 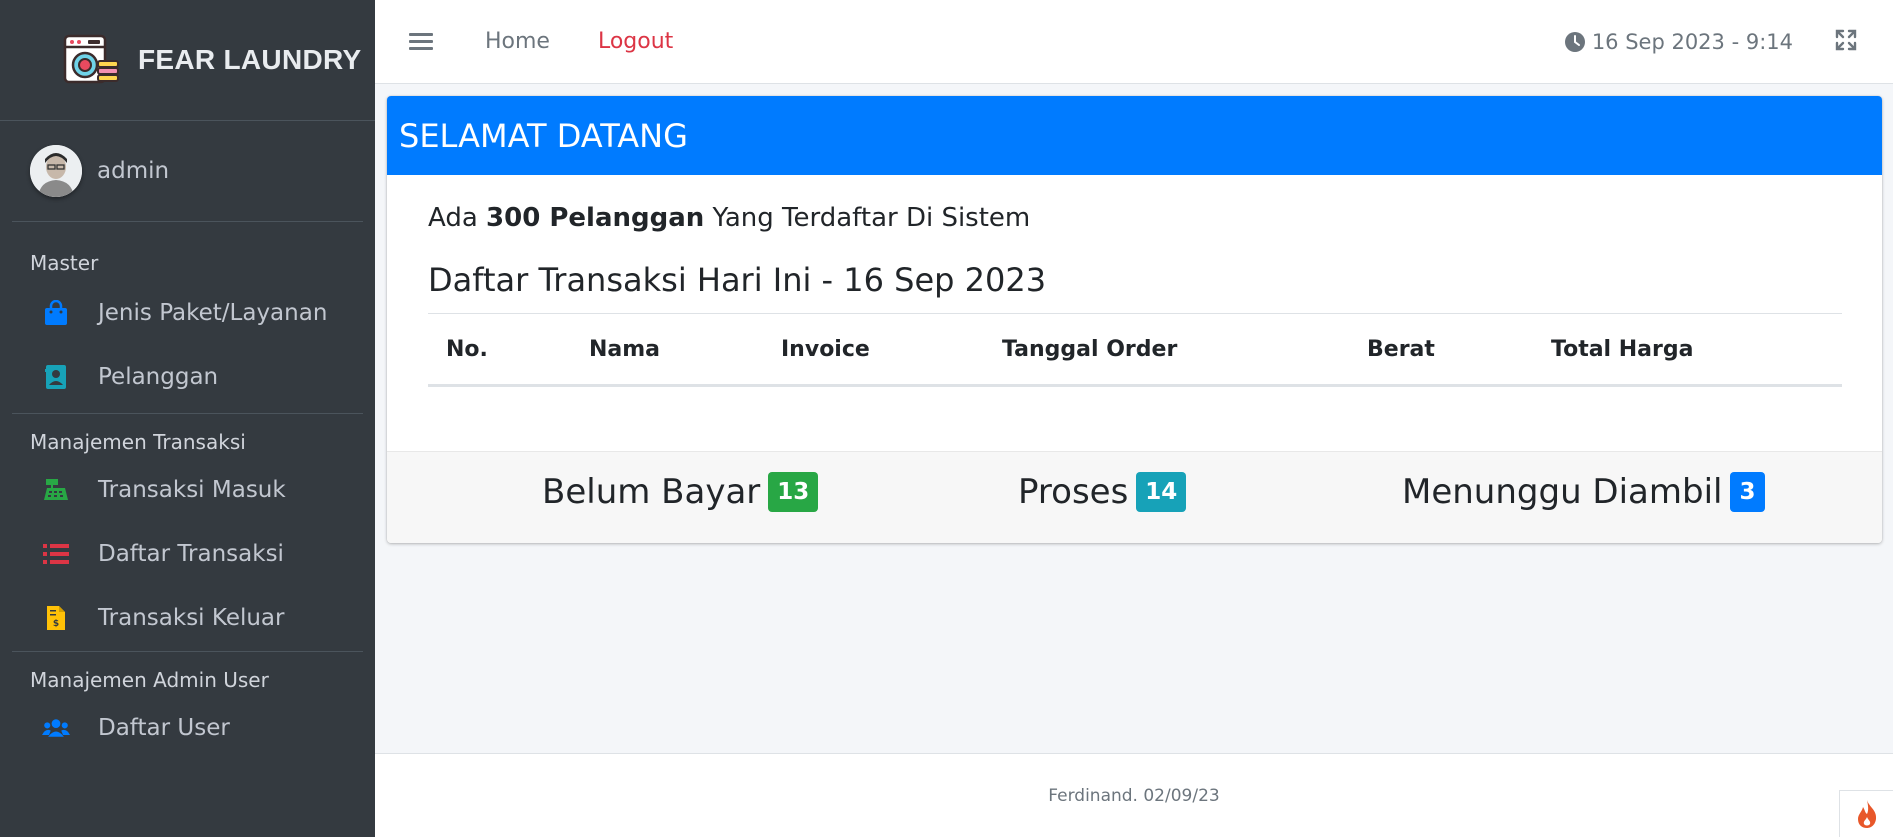 I want to click on sidebar-item-label: Daftar User, so click(x=164, y=728).